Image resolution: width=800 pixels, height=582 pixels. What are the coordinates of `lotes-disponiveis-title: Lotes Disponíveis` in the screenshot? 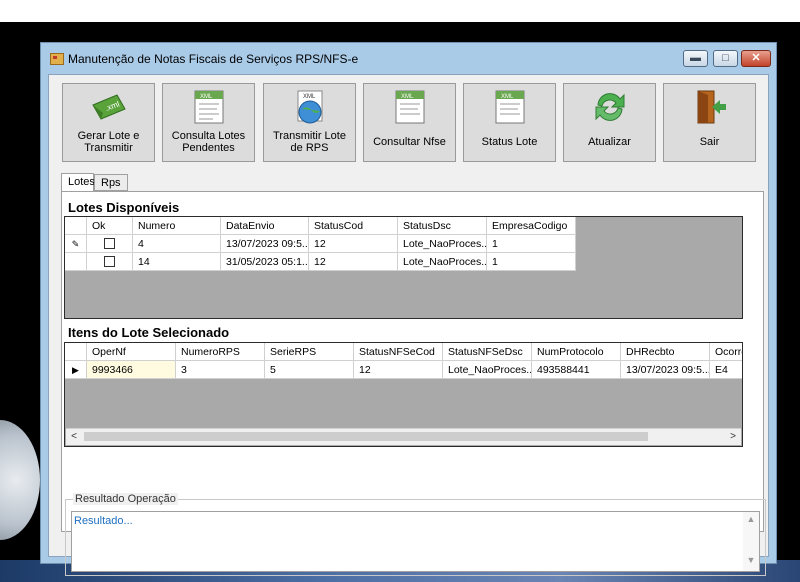 It's located at (124, 207).